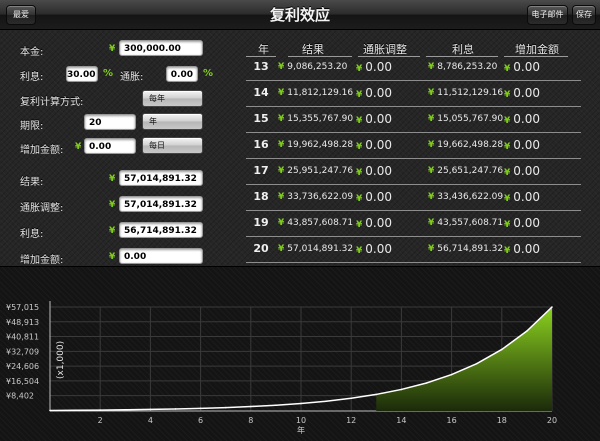 This screenshot has width=600, height=441. Describe the element at coordinates (315, 197) in the screenshot. I see `row-result: ¥33,736,622.09` at that location.